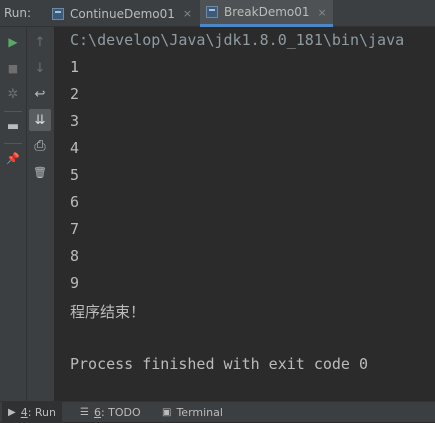  What do you see at coordinates (199, 412) in the screenshot?
I see `terminal-tab-label: Terminal` at bounding box center [199, 412].